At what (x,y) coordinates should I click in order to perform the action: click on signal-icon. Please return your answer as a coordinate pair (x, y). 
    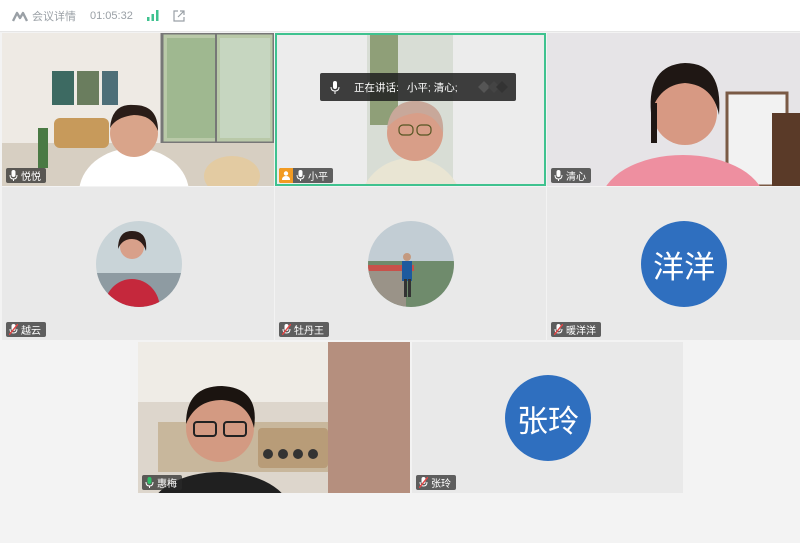
    Looking at the image, I should click on (152, 15).